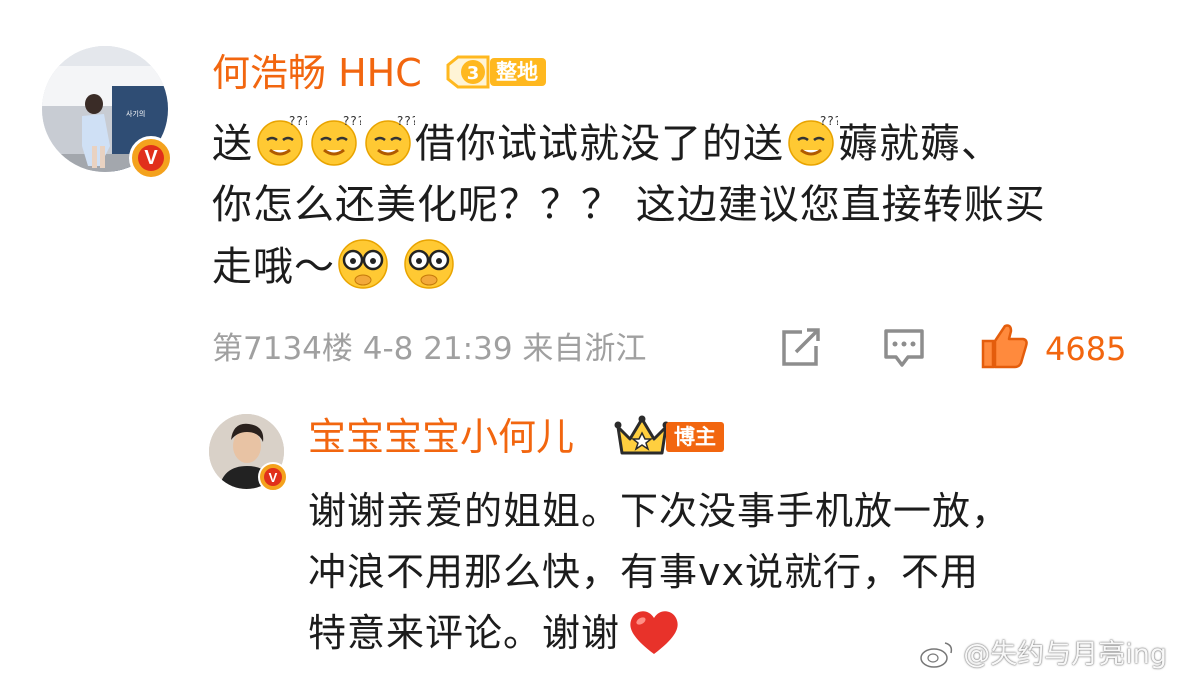 This screenshot has height=681, width=1179. I want to click on heart-icon, so click(654, 632).